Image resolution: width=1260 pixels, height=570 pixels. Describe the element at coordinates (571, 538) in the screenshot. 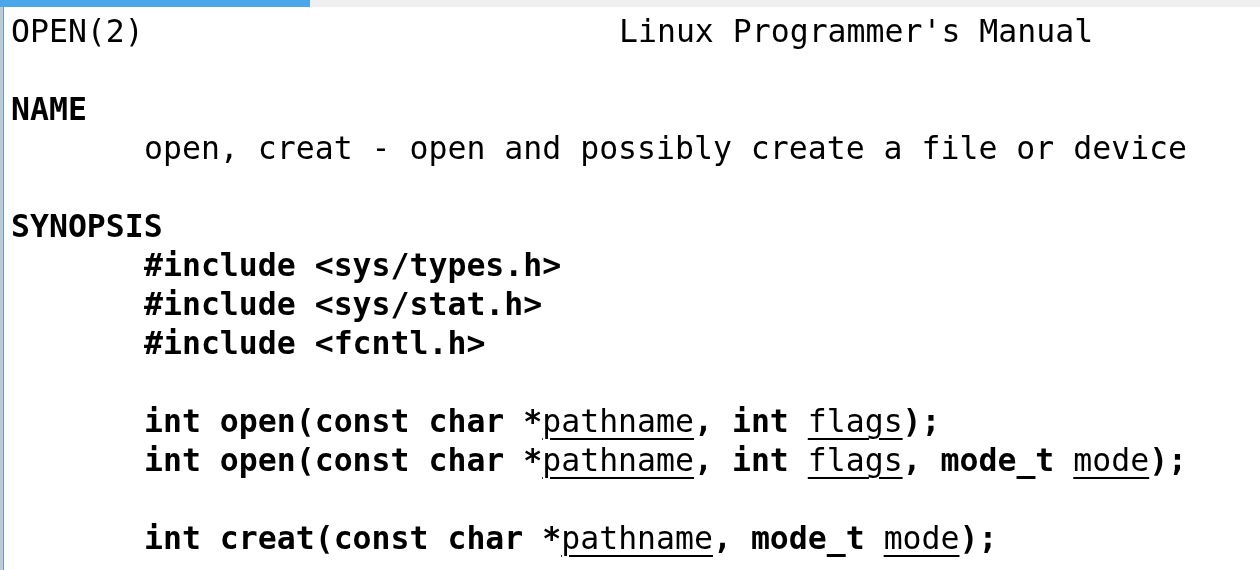

I see `manual-line: int creat(const char *pathname, mode_t mode);` at that location.